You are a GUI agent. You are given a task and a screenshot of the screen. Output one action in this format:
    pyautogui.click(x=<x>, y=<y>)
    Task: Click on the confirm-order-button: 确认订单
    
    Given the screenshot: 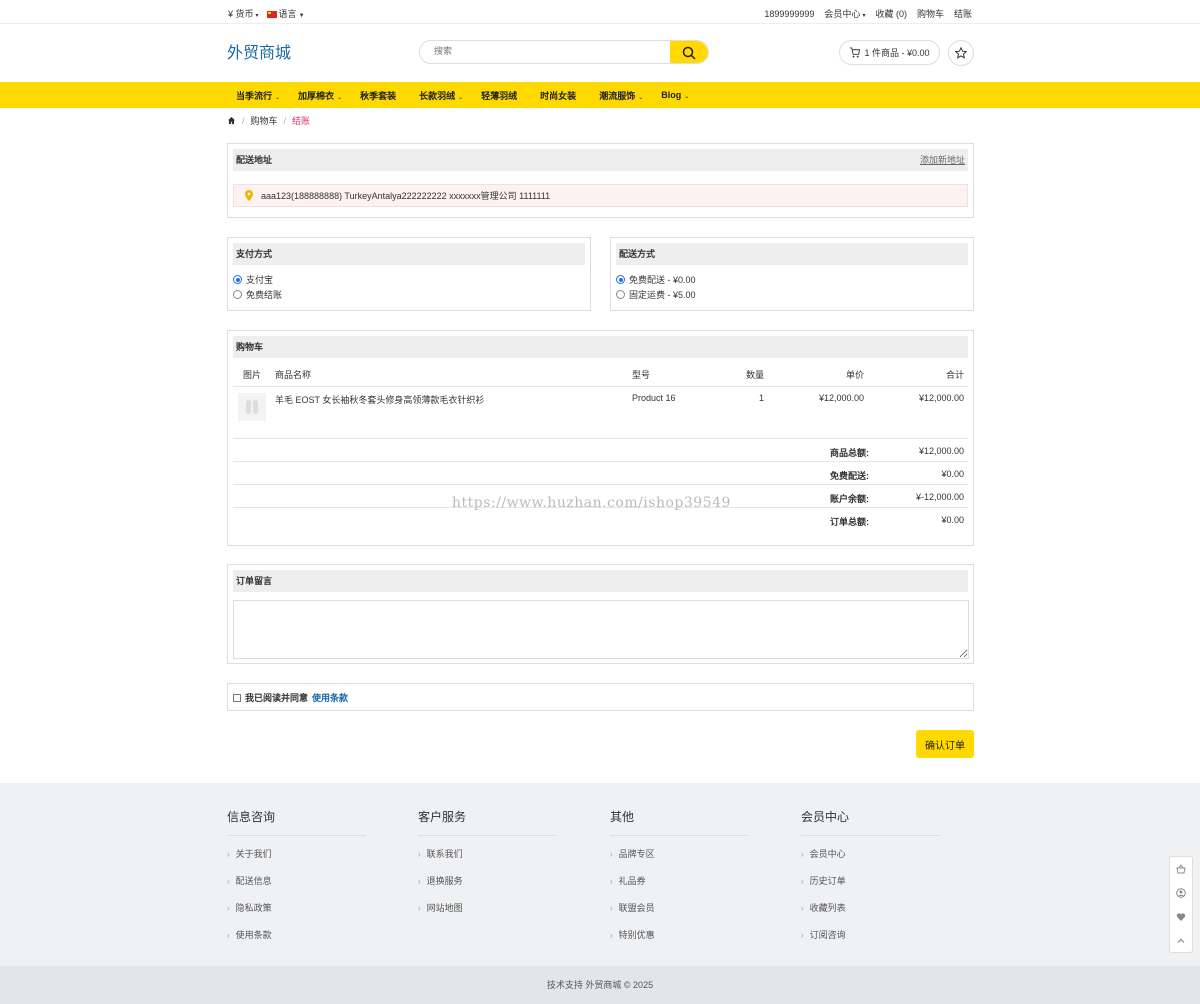 What is the action you would take?
    pyautogui.click(x=945, y=744)
    